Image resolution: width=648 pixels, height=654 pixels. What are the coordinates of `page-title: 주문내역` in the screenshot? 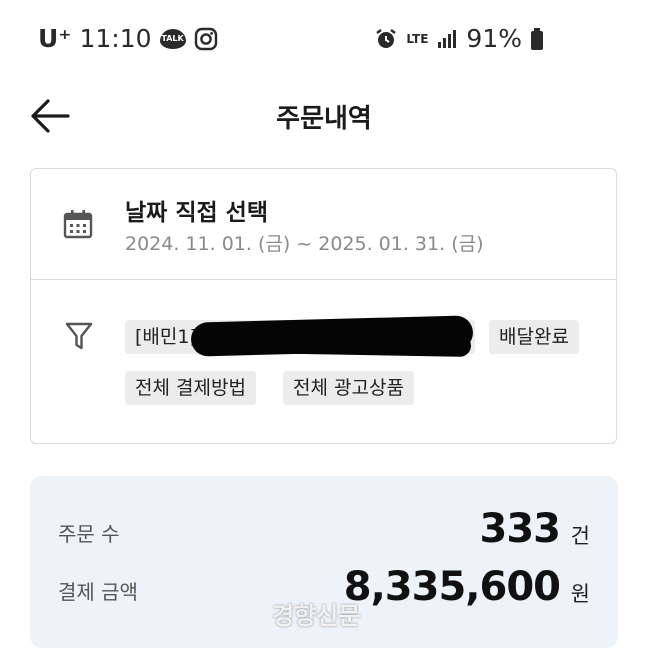 It's located at (324, 119).